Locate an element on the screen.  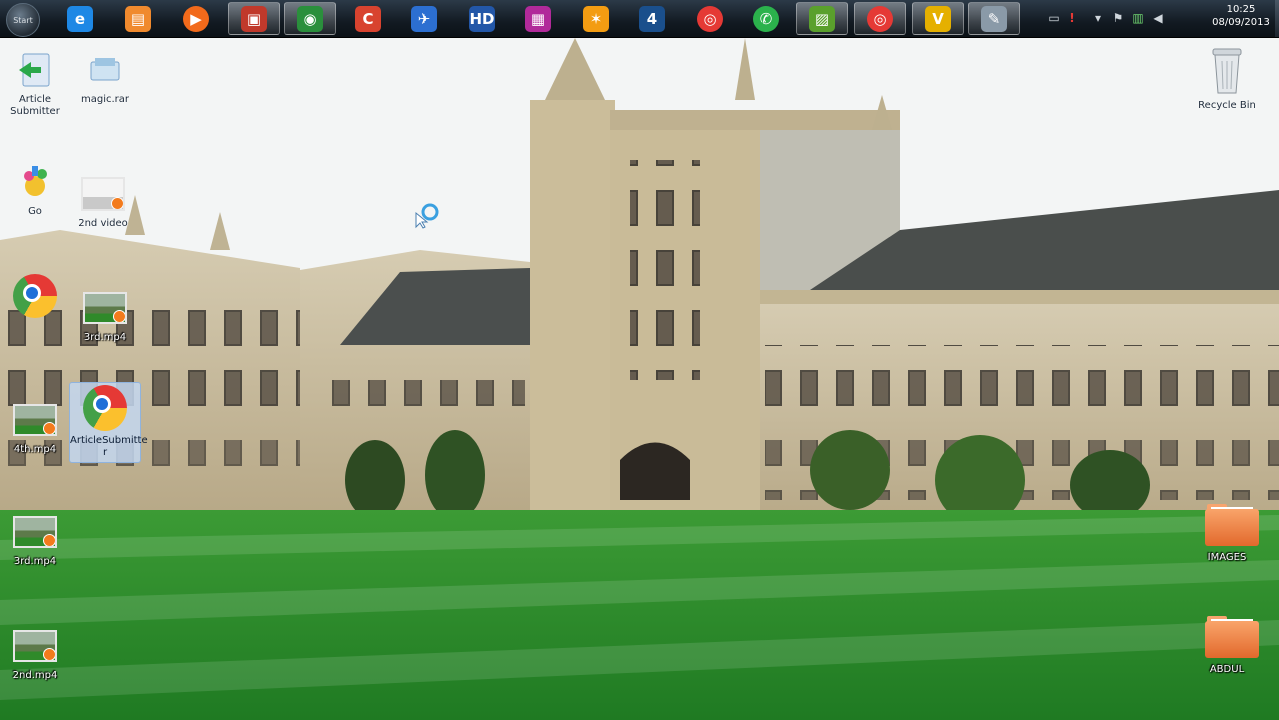
archive-icon is located at coordinates (105, 70).